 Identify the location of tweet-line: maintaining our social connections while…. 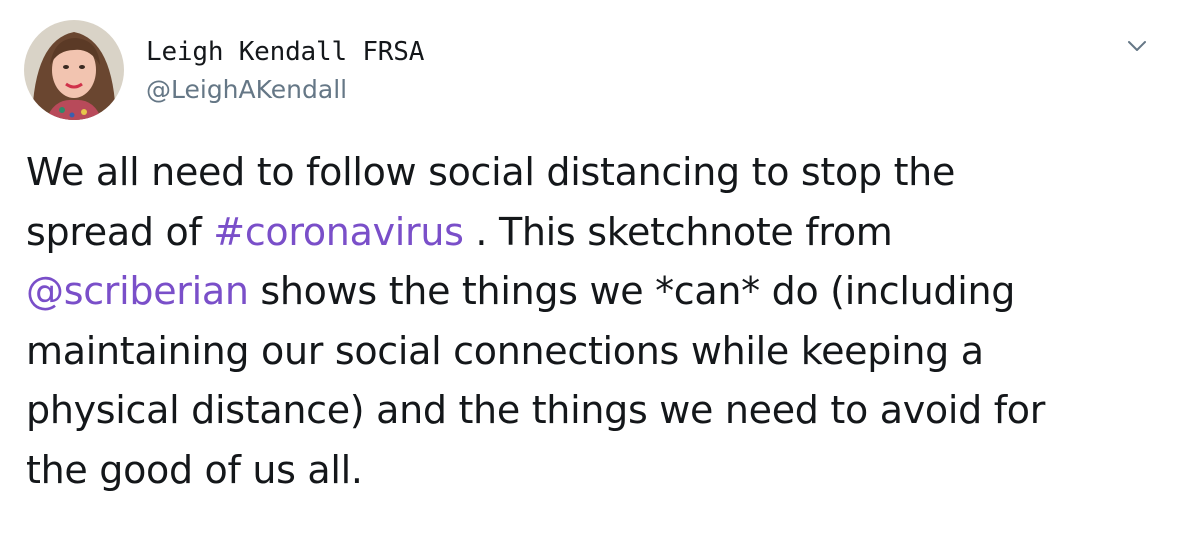
(505, 350).